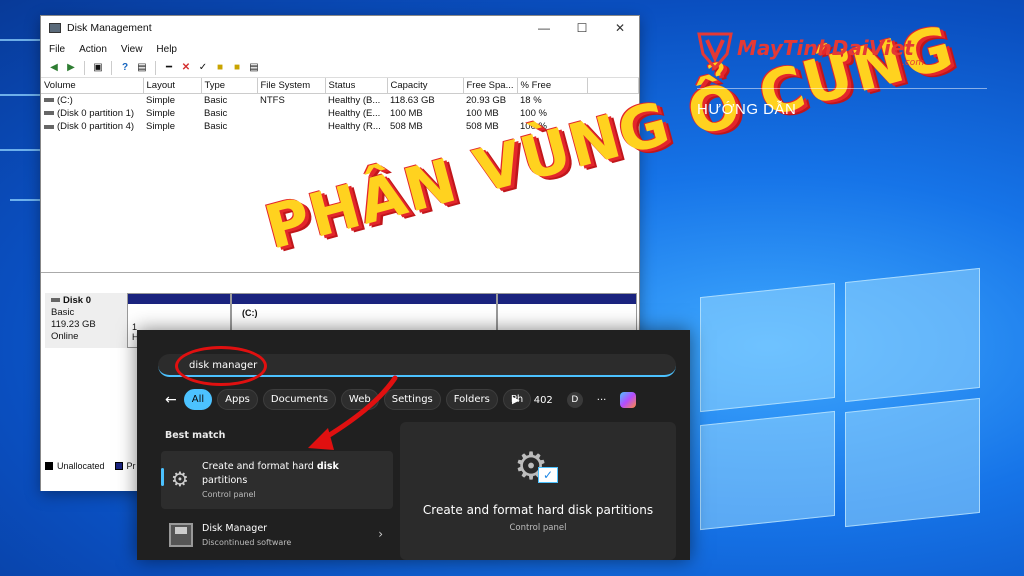  What do you see at coordinates (92, 86) in the screenshot?
I see `column-header-volume: Volume` at bounding box center [92, 86].